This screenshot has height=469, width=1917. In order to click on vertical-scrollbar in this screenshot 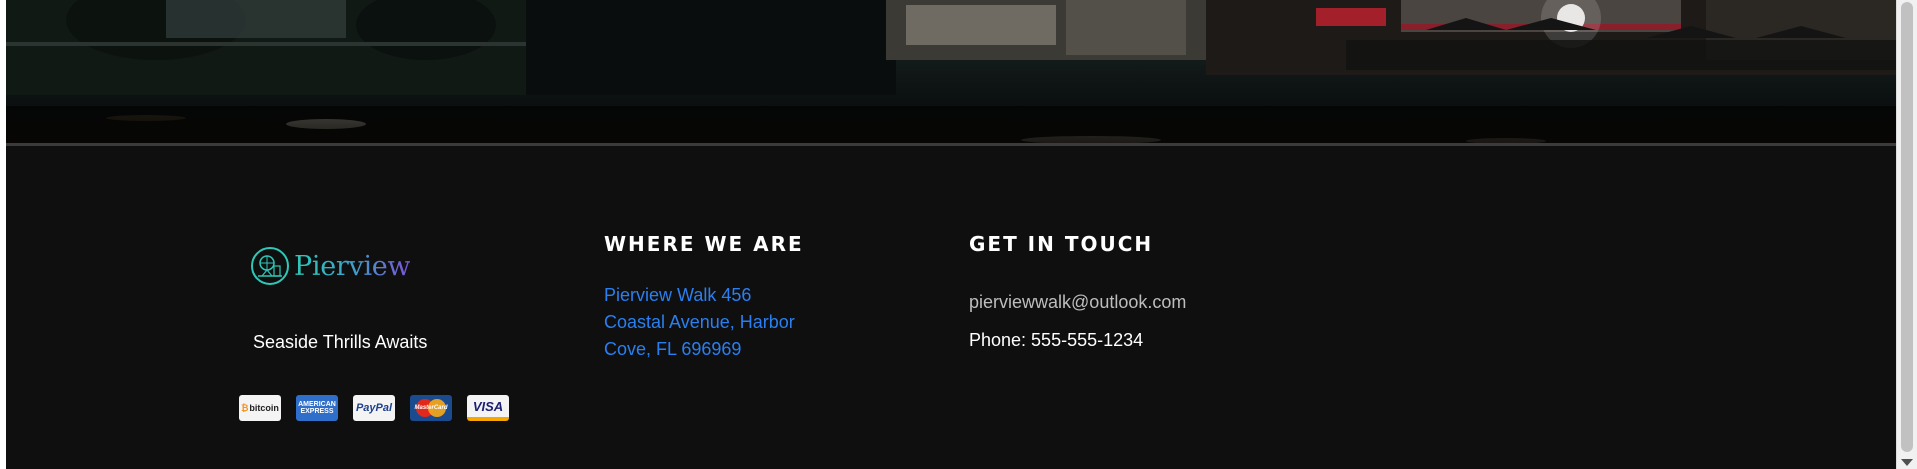, I will do `click(1906, 234)`.